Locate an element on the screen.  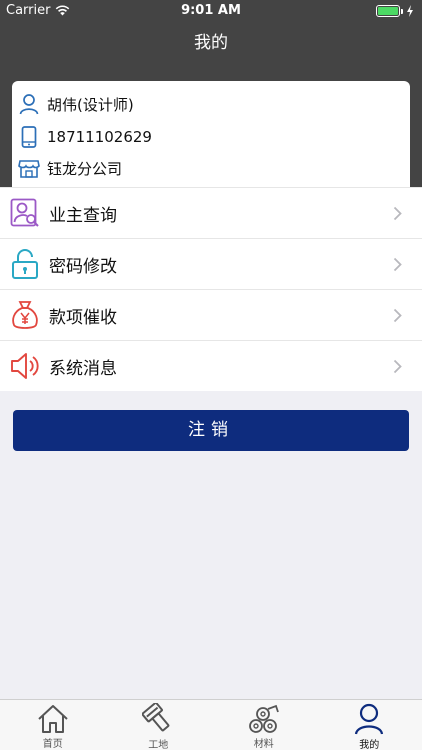
profile-name: 胡伟(设计师) is located at coordinates (90, 104).